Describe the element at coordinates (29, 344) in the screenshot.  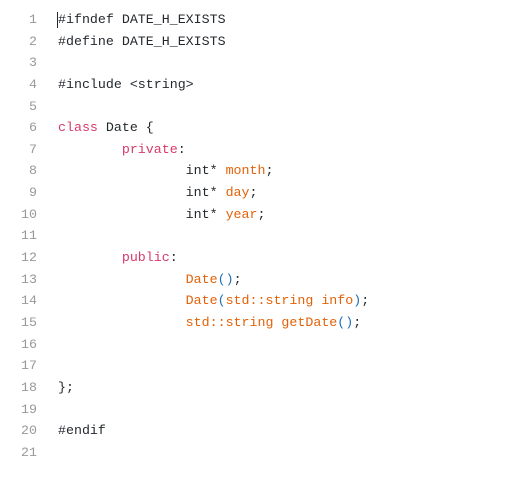
I see `line-number: 16` at that location.